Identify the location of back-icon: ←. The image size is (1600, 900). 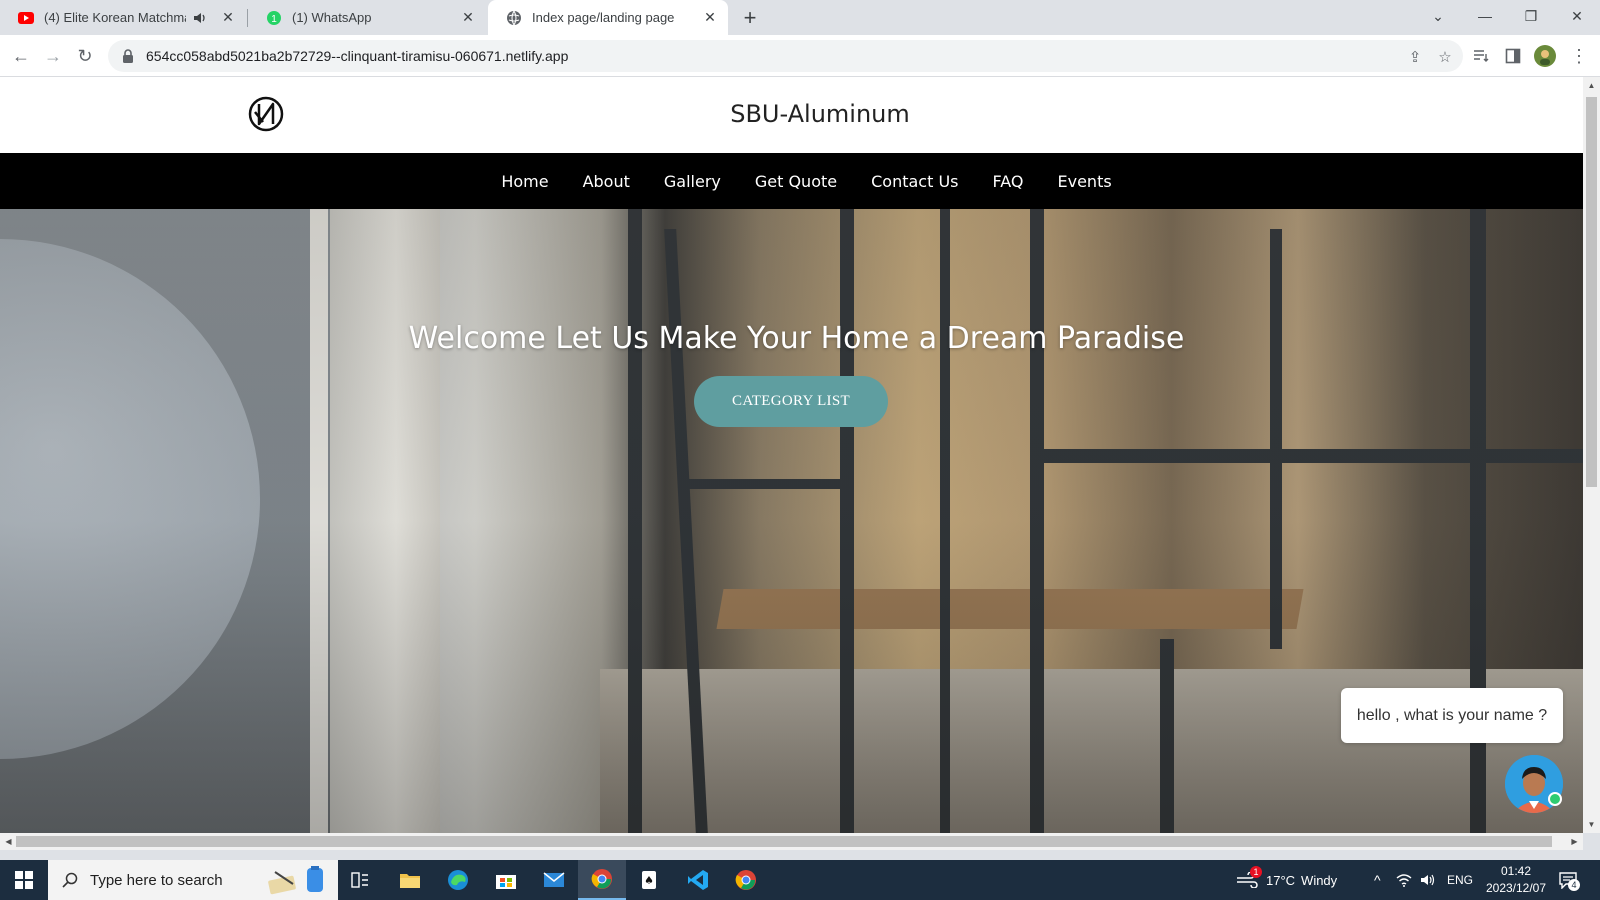
(21, 56).